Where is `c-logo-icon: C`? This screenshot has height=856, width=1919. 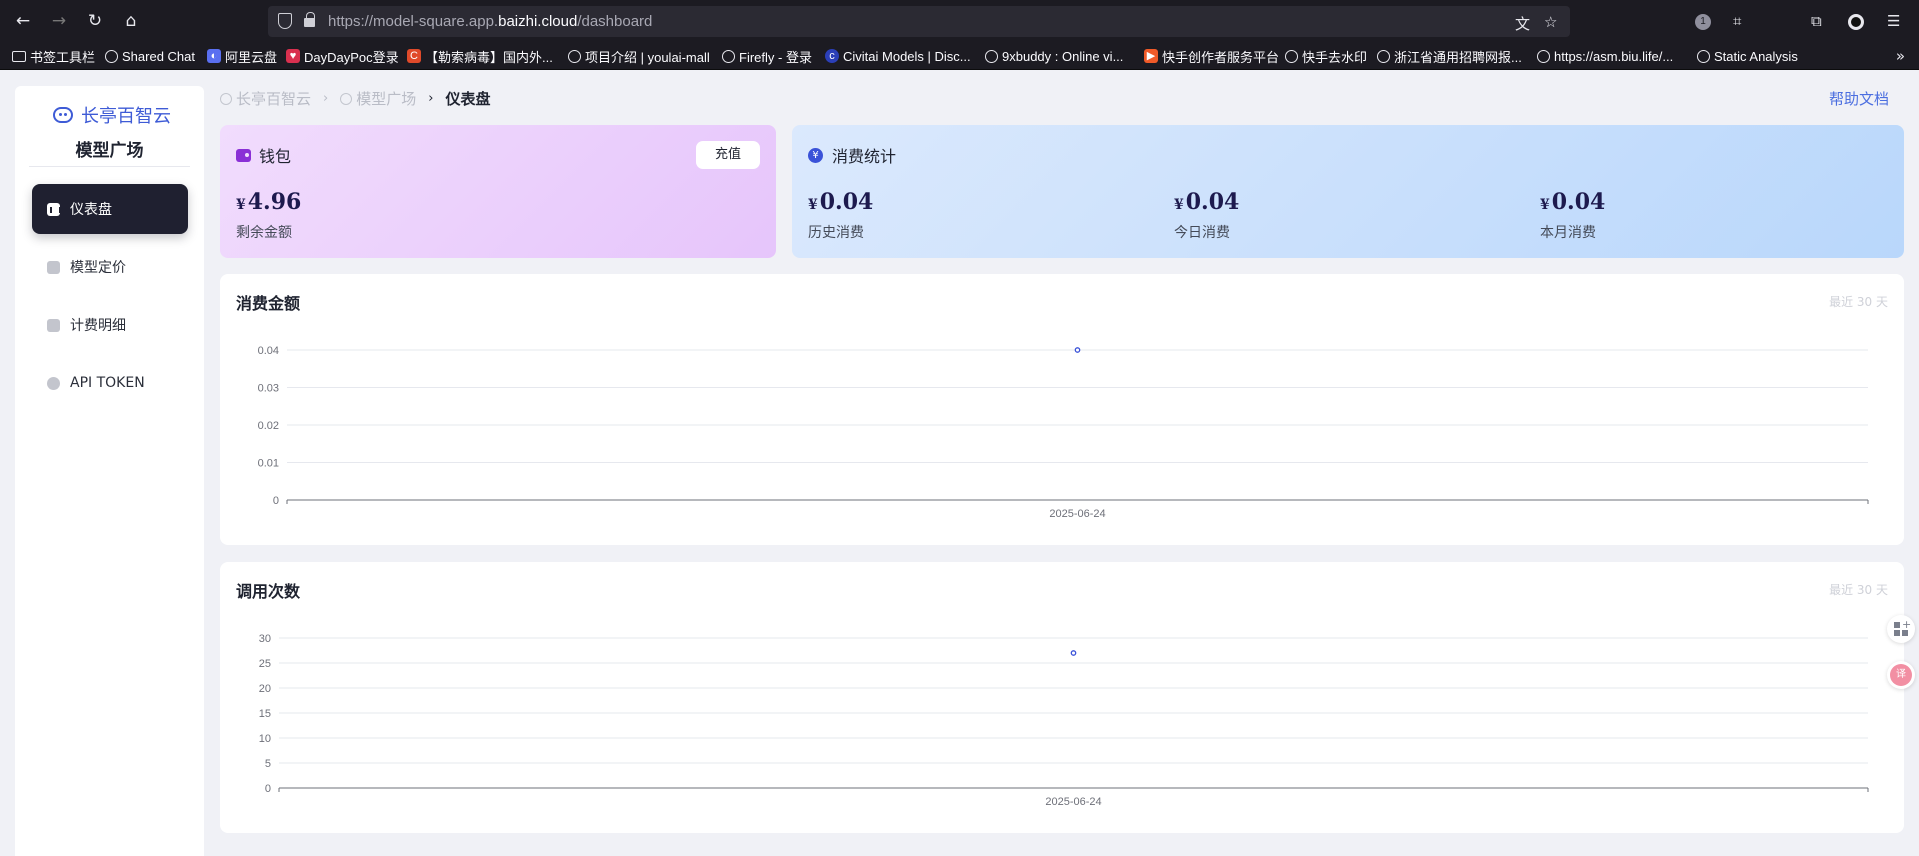
c-logo-icon: C is located at coordinates (414, 56).